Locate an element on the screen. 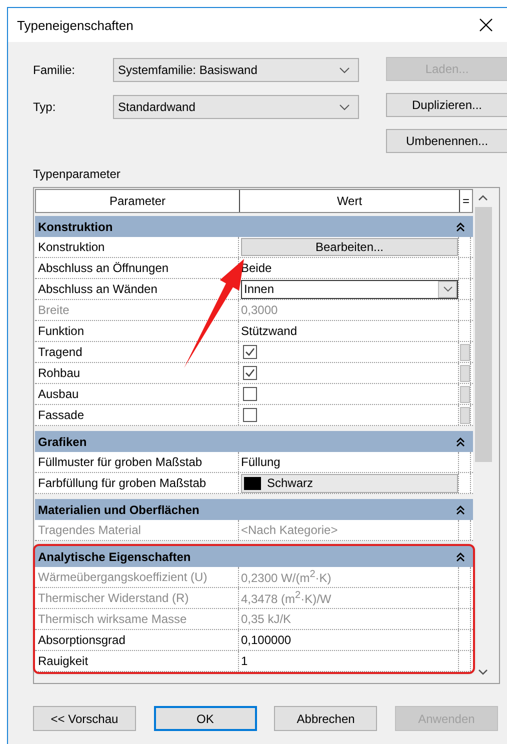 The width and height of the screenshot is (507, 744). family-label: Familie: is located at coordinates (54, 70).